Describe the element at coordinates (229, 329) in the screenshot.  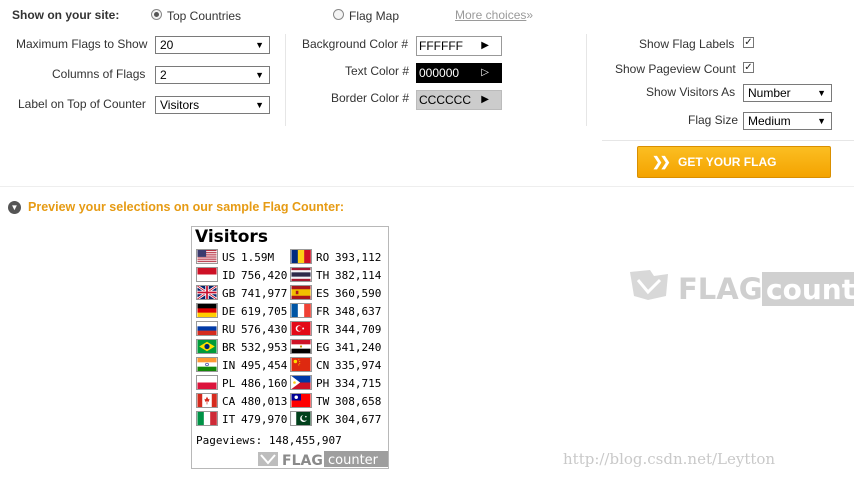
I see `country-code: RU` at that location.